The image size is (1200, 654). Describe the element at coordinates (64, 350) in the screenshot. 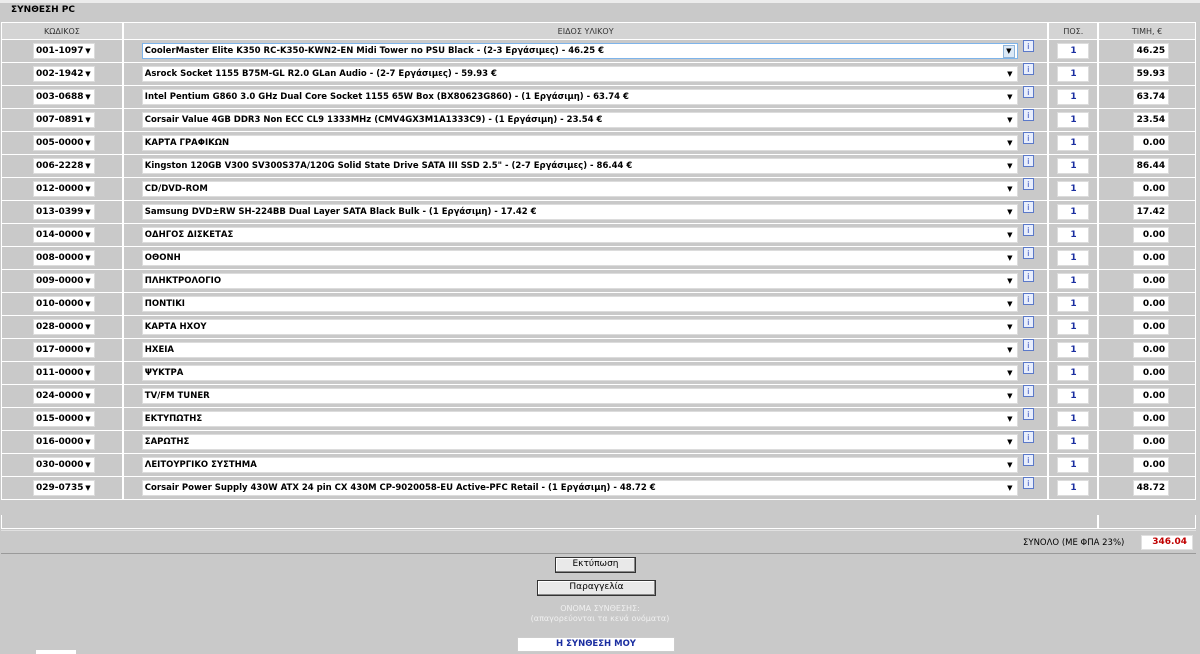

I see `code-select: 017-0000 ▼` at that location.